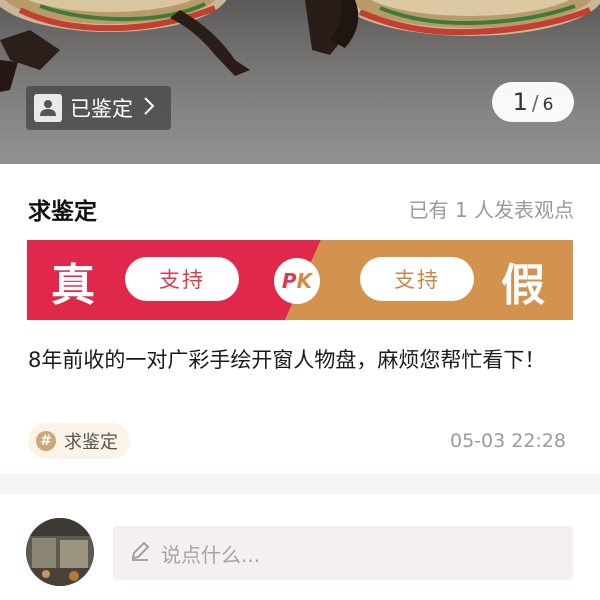 The width and height of the screenshot is (600, 600). What do you see at coordinates (301, 208) in the screenshot?
I see `title-row: 求鉴定 已有 1 人发表观点` at bounding box center [301, 208].